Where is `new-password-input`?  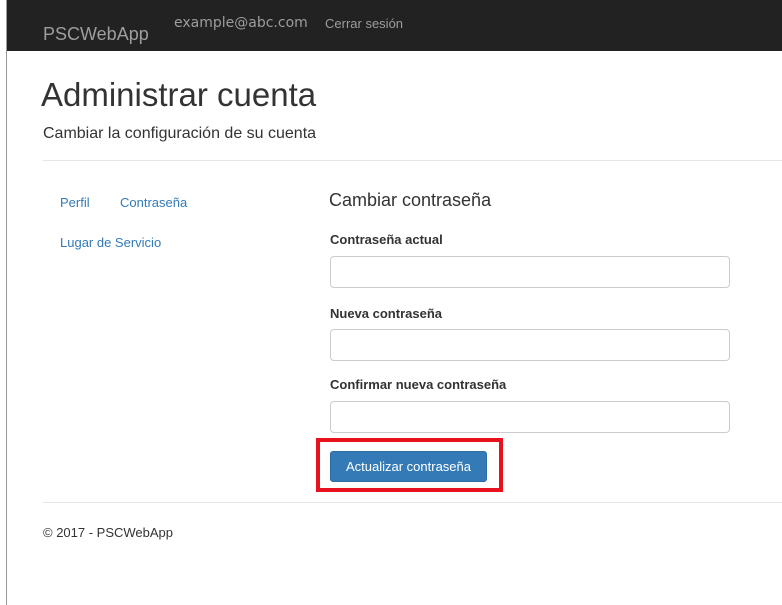
new-password-input is located at coordinates (530, 345).